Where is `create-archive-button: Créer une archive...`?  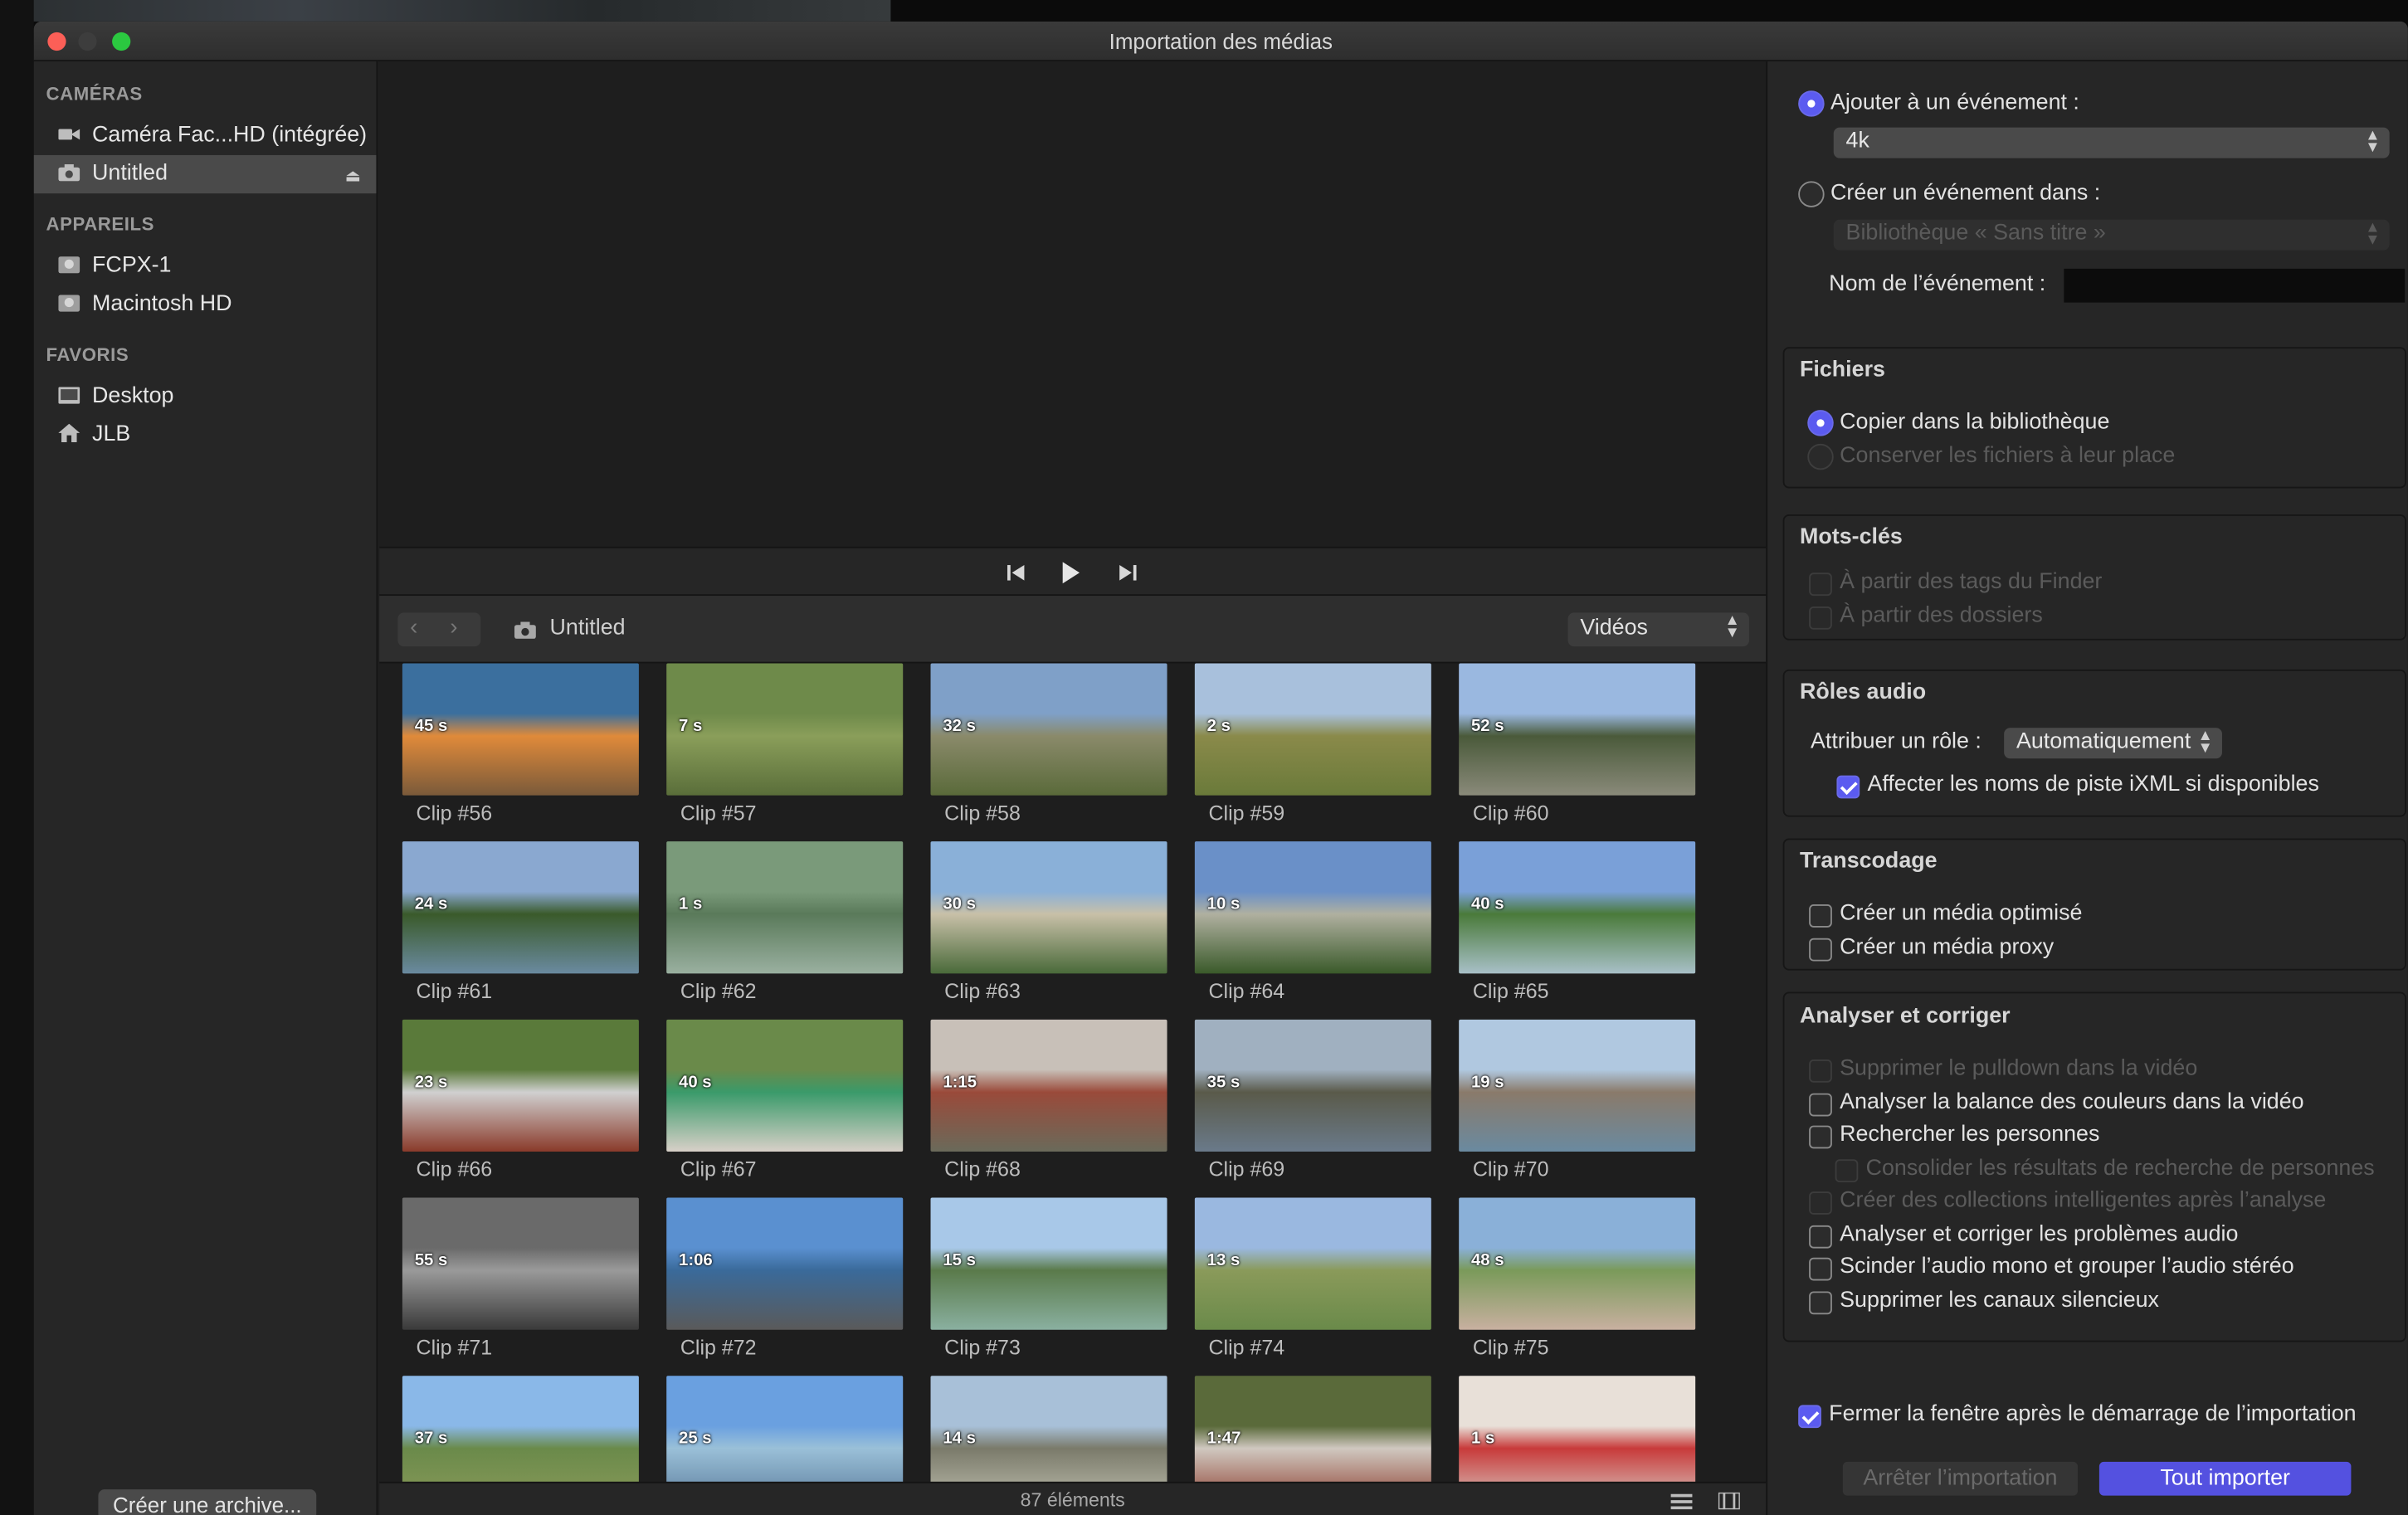 create-archive-button: Créer une archive... is located at coordinates (207, 1502).